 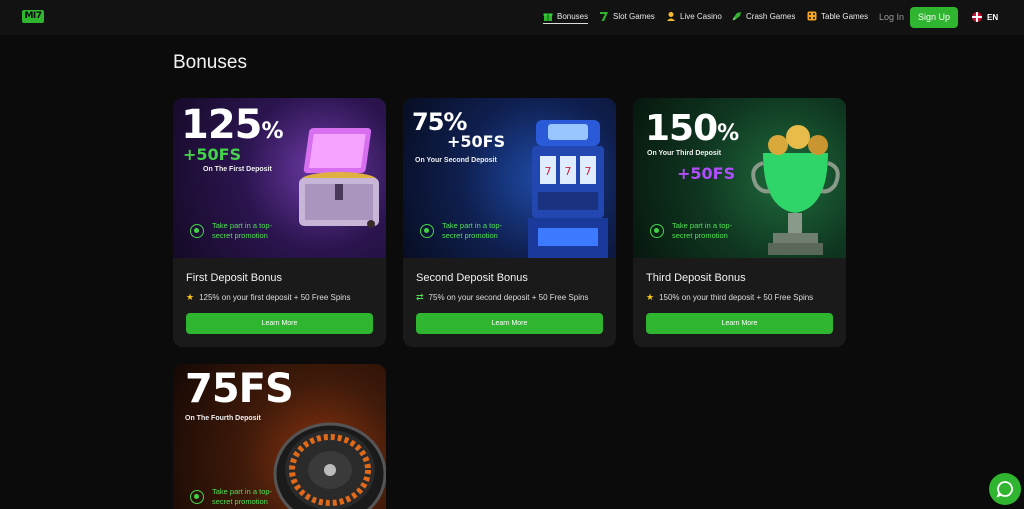 What do you see at coordinates (795, 190) in the screenshot?
I see `trophy-icon` at bounding box center [795, 190].